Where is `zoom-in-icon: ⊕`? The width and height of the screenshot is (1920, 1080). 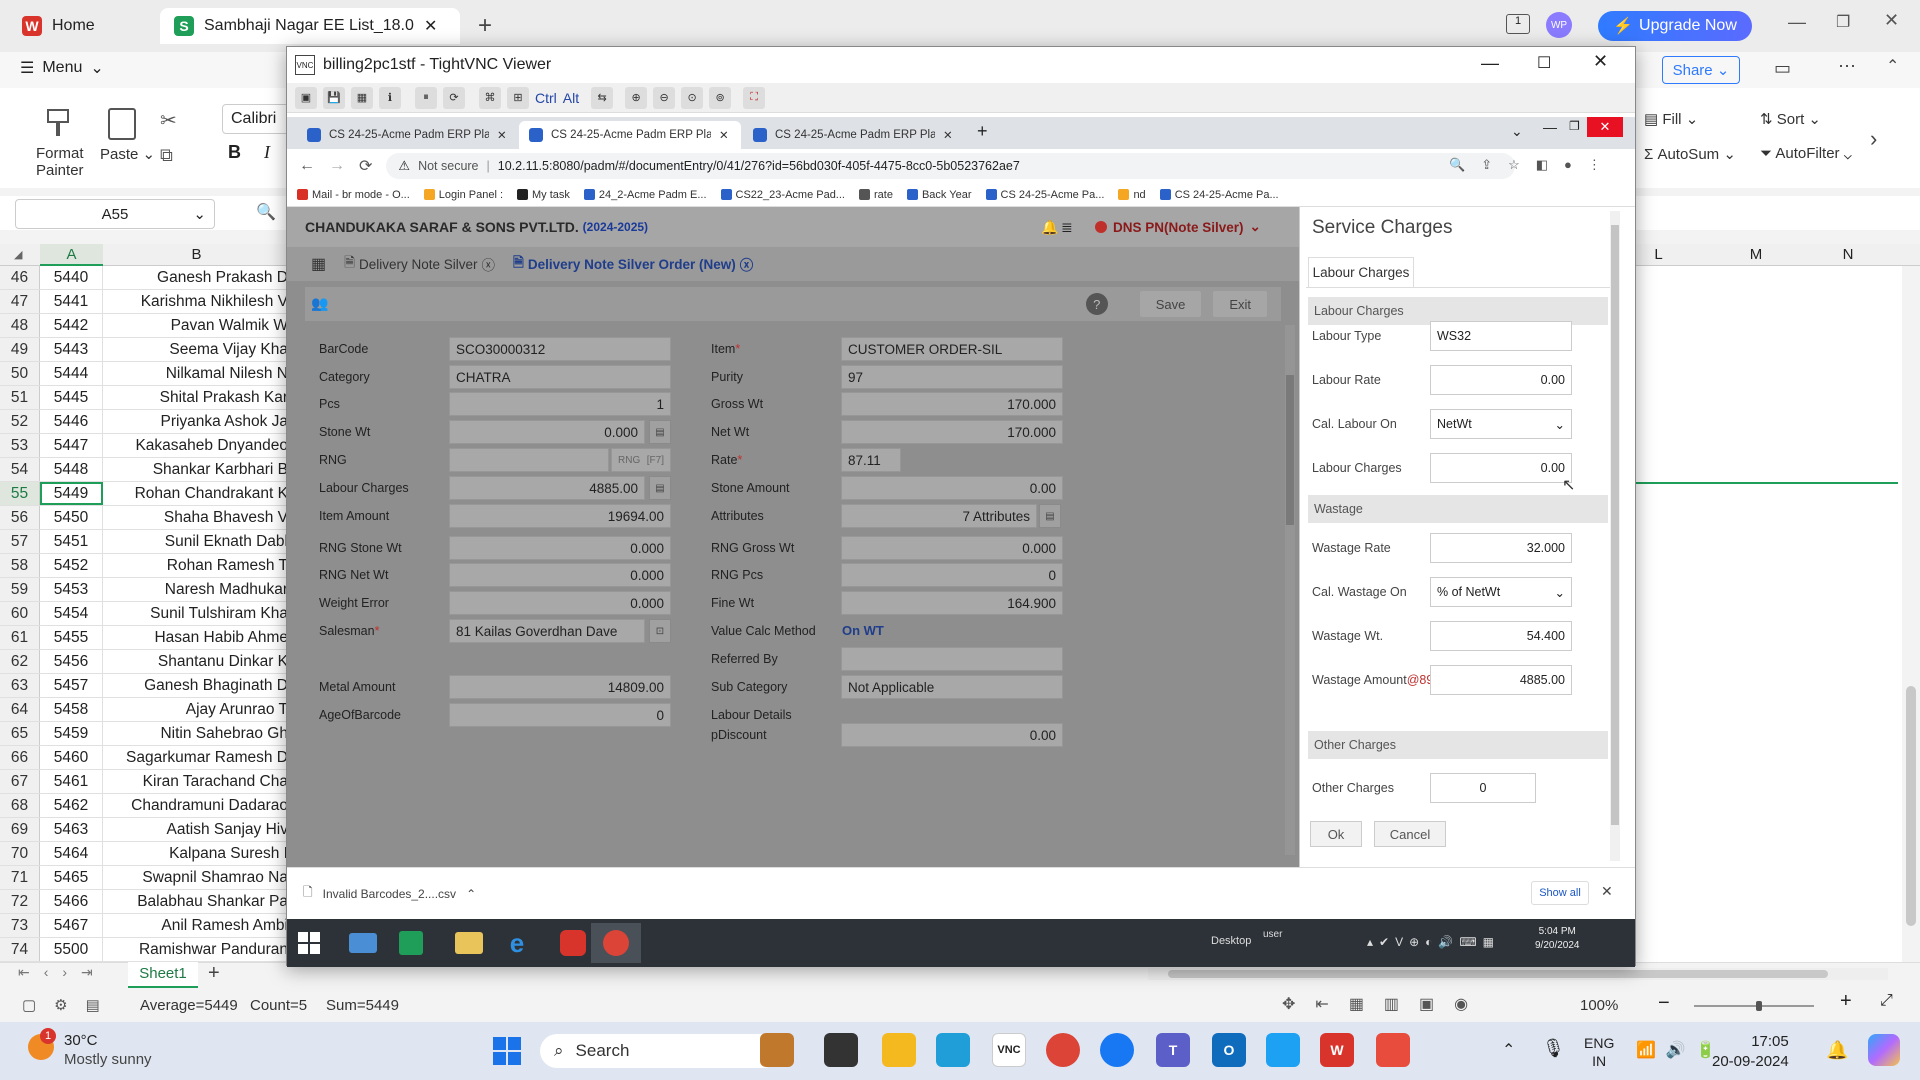 zoom-in-icon: ⊕ is located at coordinates (636, 97).